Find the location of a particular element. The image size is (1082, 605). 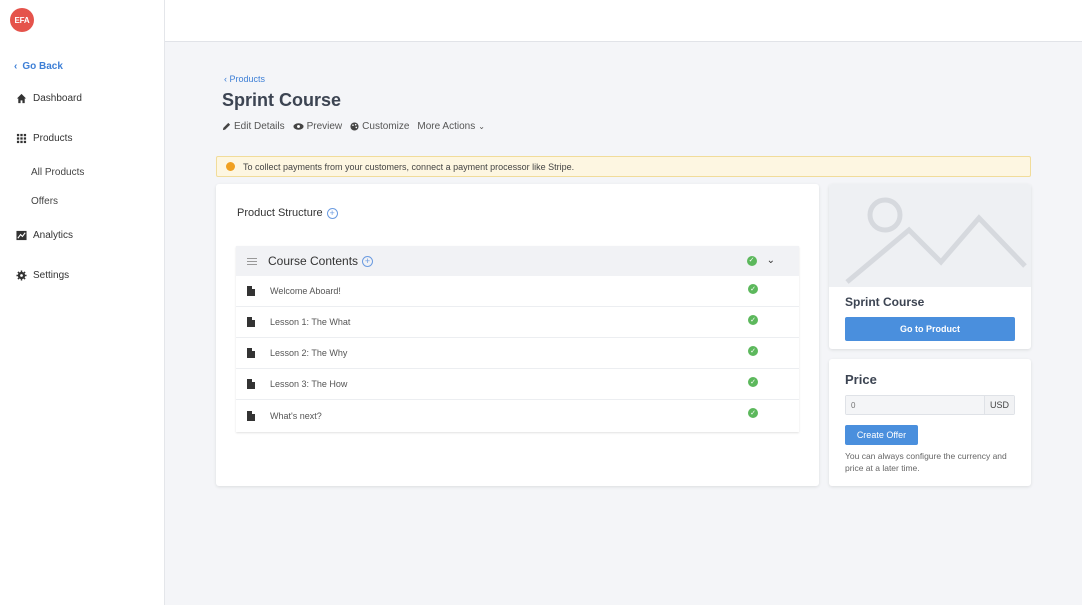

palette-icon is located at coordinates (354, 126).